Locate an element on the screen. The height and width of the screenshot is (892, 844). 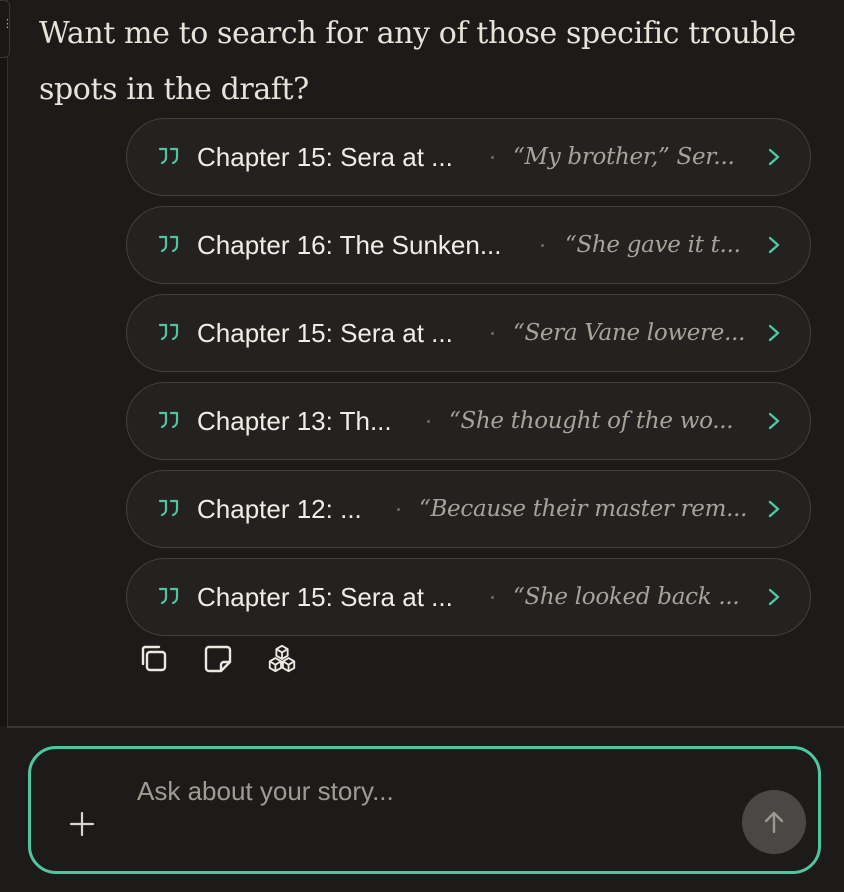
message-actions is located at coordinates (234, 659).